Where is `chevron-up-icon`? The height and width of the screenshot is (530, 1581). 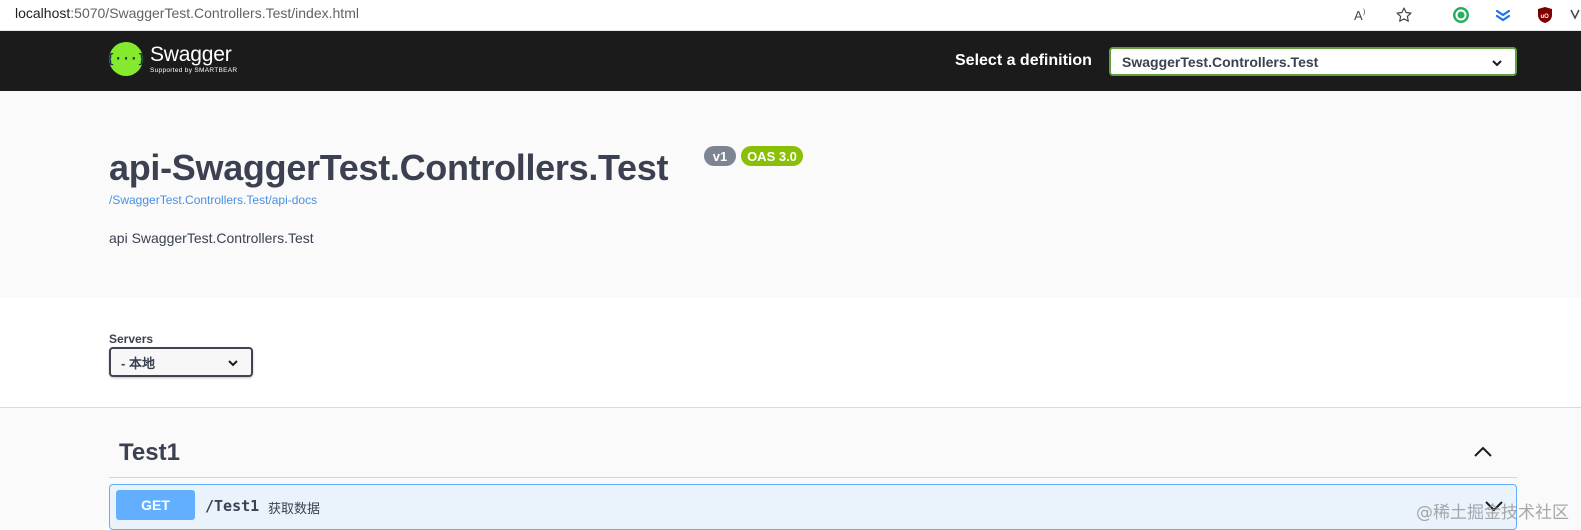
chevron-up-icon is located at coordinates (1483, 454).